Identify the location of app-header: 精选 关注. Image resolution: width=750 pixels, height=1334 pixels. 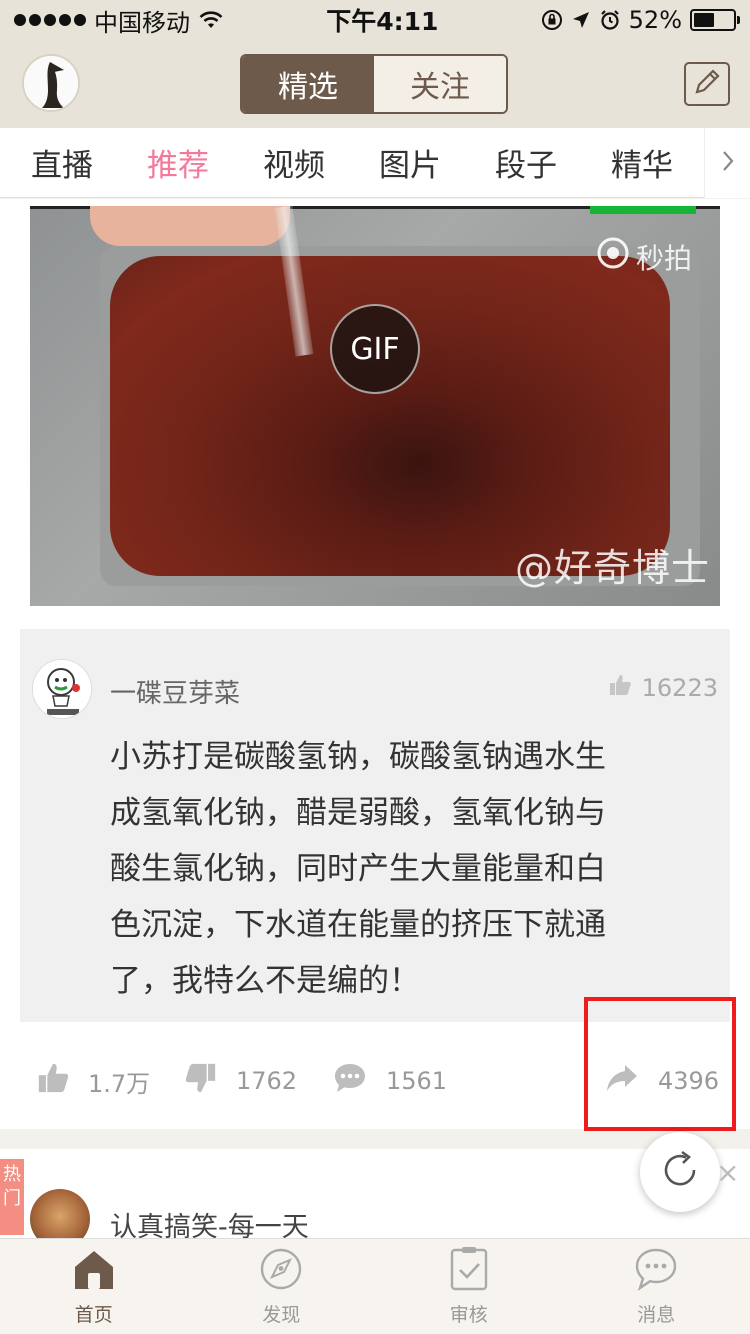
(375, 84).